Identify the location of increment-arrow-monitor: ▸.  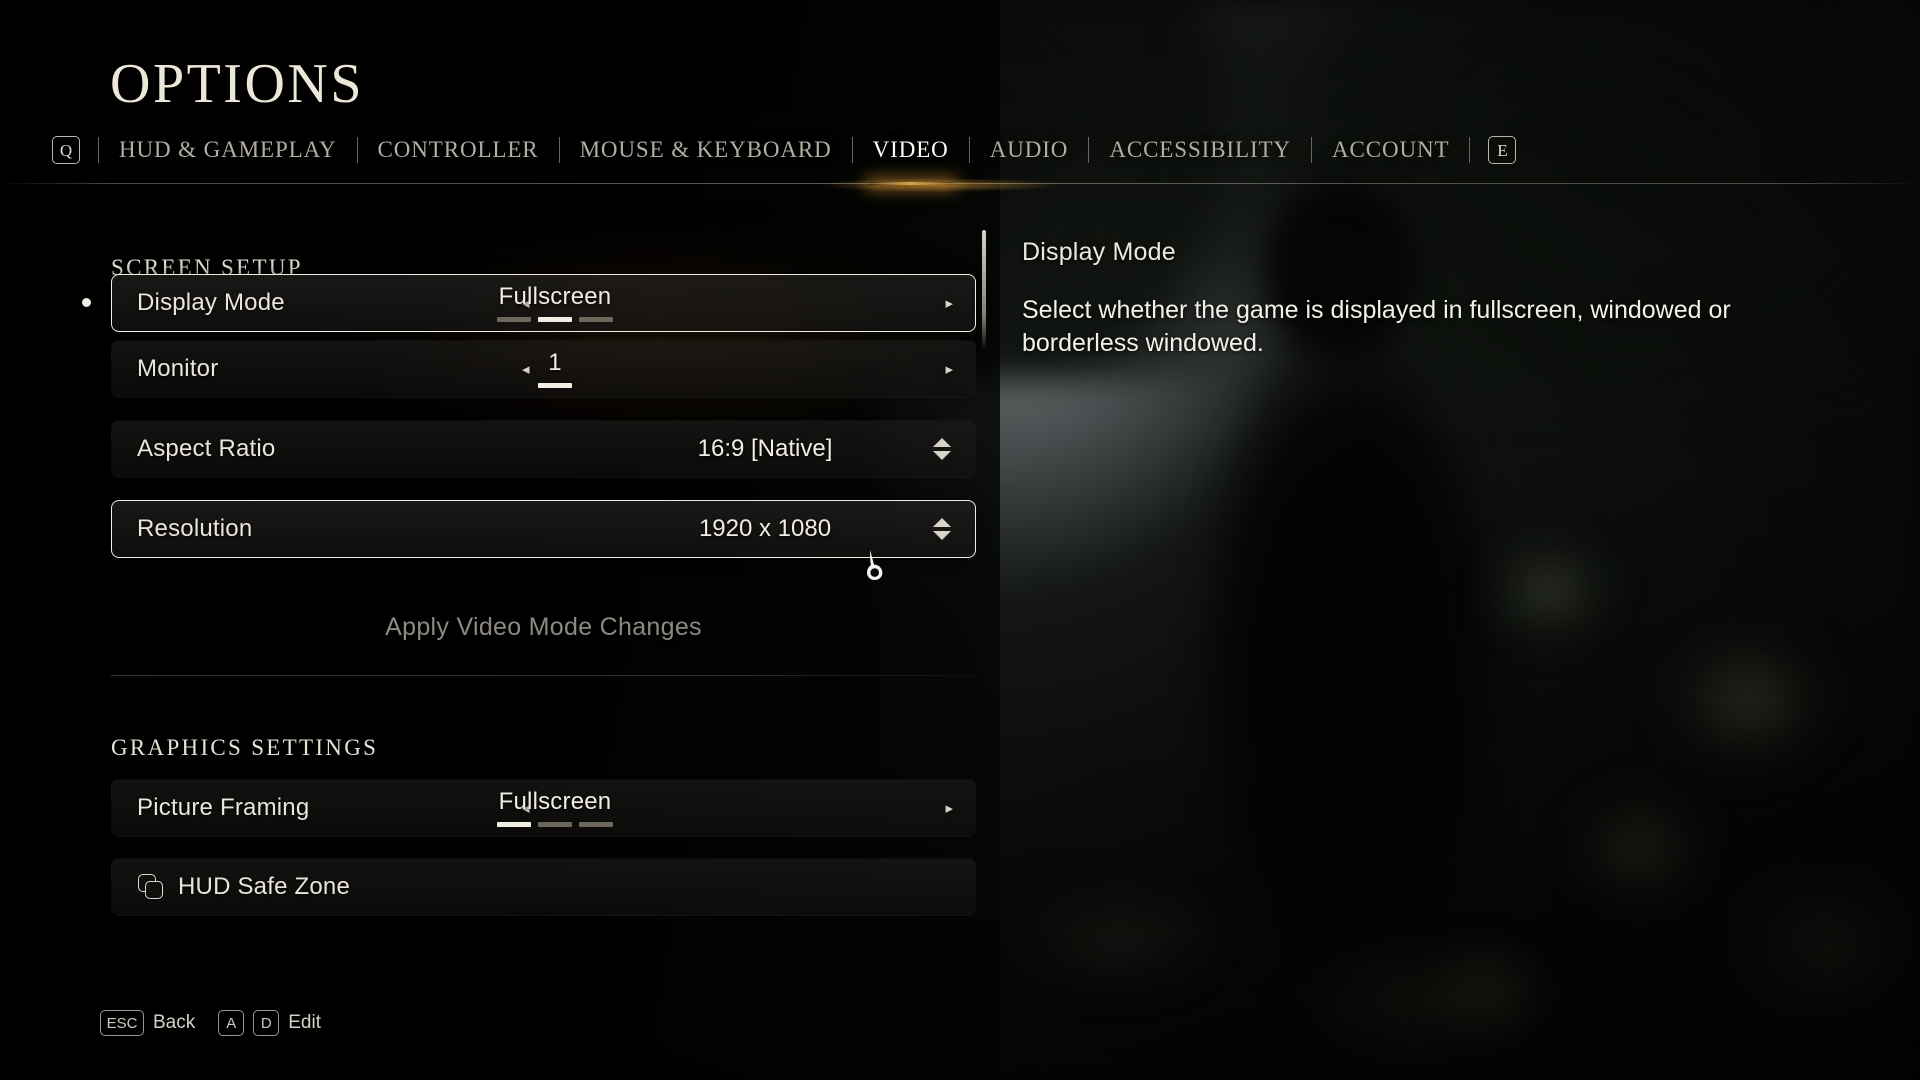
(949, 369).